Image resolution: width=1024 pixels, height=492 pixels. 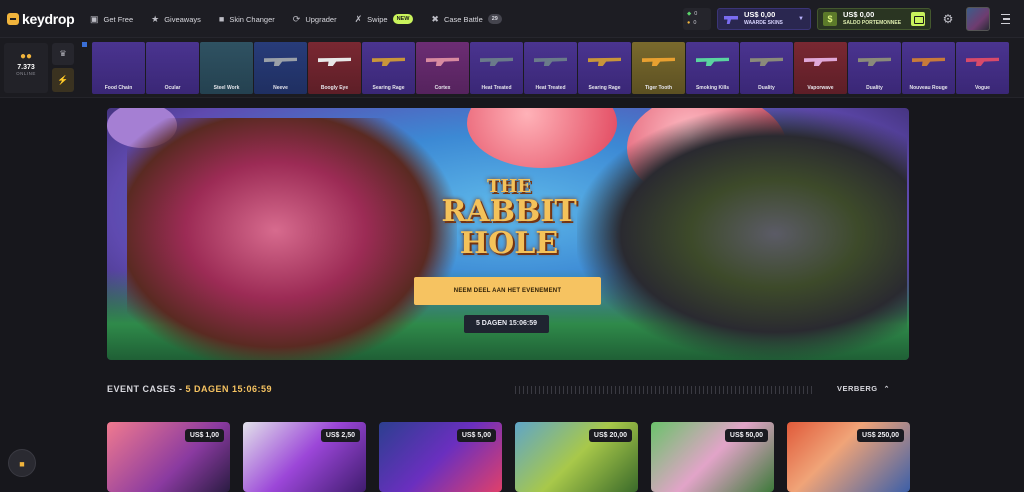 I want to click on live-drop-item: Vaporwave, so click(x=820, y=68).